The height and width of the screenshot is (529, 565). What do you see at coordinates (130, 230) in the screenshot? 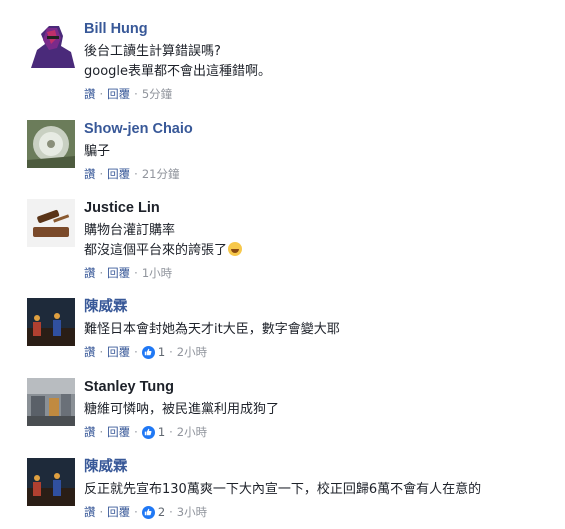
I see `comment-line: 購物台灌訂購率` at bounding box center [130, 230].